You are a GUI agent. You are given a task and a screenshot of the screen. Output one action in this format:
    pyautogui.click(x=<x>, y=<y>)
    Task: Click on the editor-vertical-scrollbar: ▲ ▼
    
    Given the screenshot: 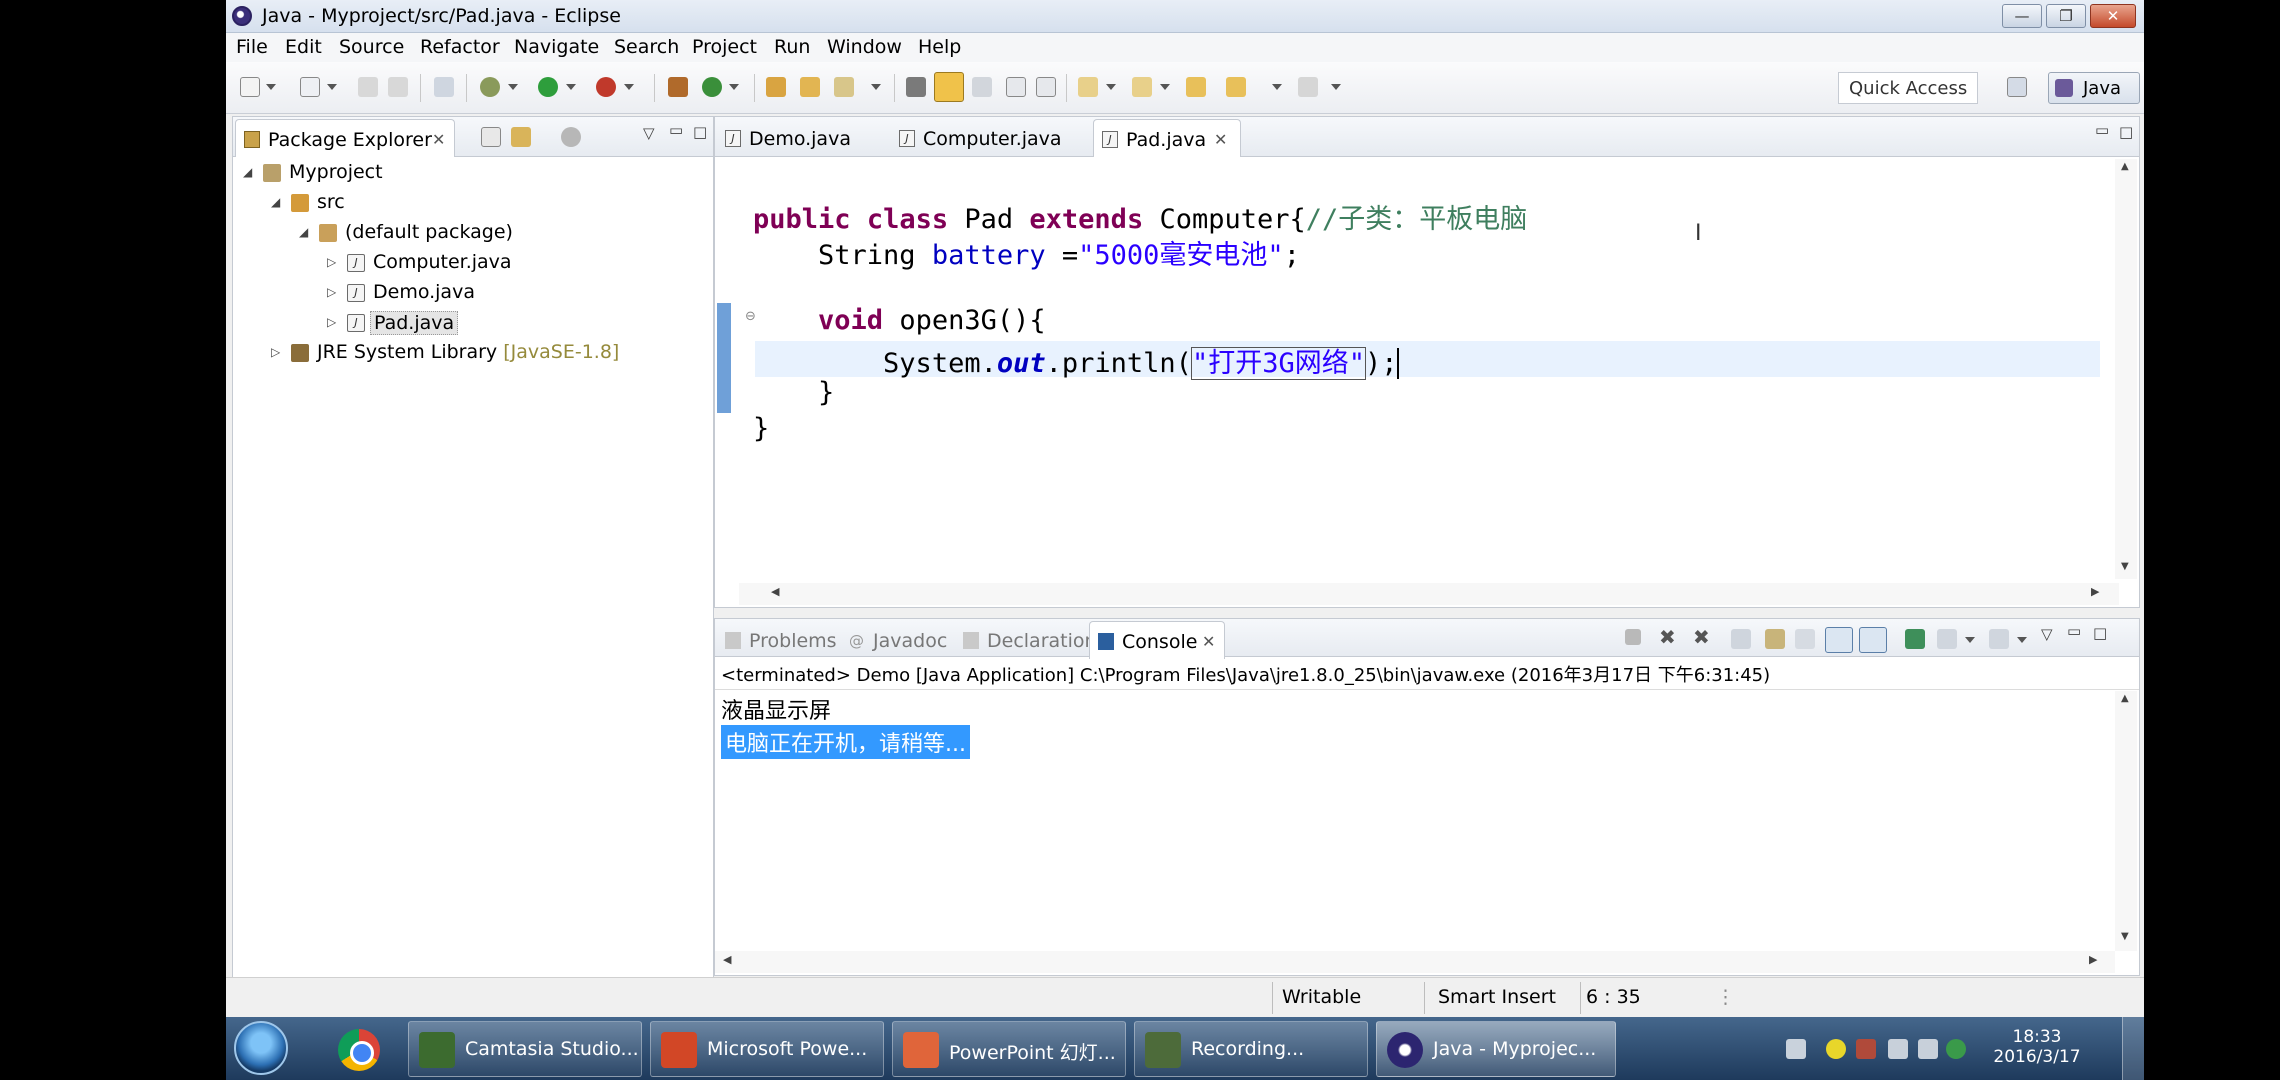 What is the action you would take?
    pyautogui.click(x=2126, y=369)
    